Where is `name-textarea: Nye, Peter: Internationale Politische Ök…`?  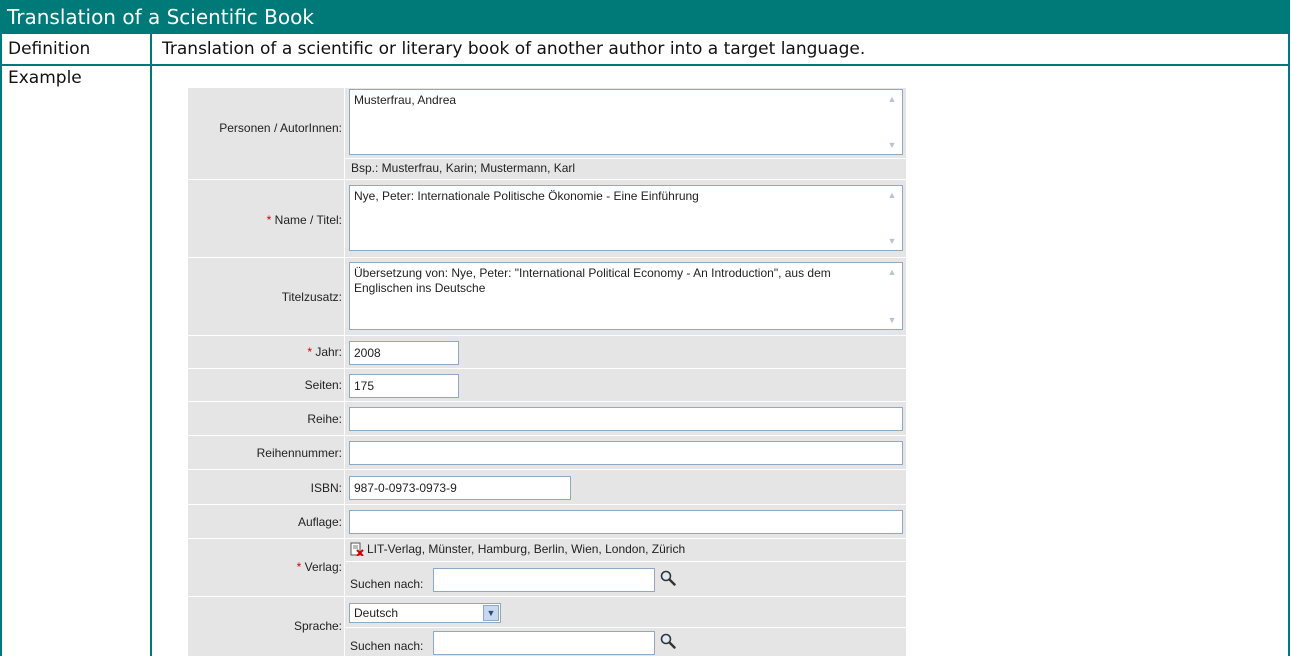
name-textarea: Nye, Peter: Internationale Politische Ök… is located at coordinates (626, 218).